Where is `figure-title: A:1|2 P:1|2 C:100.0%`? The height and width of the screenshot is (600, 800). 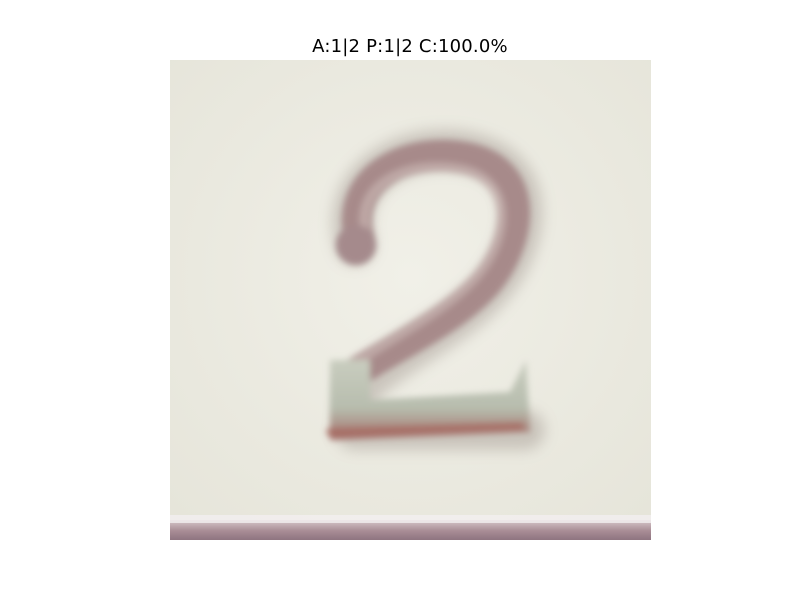 figure-title: A:1|2 P:1|2 C:100.0% is located at coordinates (410, 46).